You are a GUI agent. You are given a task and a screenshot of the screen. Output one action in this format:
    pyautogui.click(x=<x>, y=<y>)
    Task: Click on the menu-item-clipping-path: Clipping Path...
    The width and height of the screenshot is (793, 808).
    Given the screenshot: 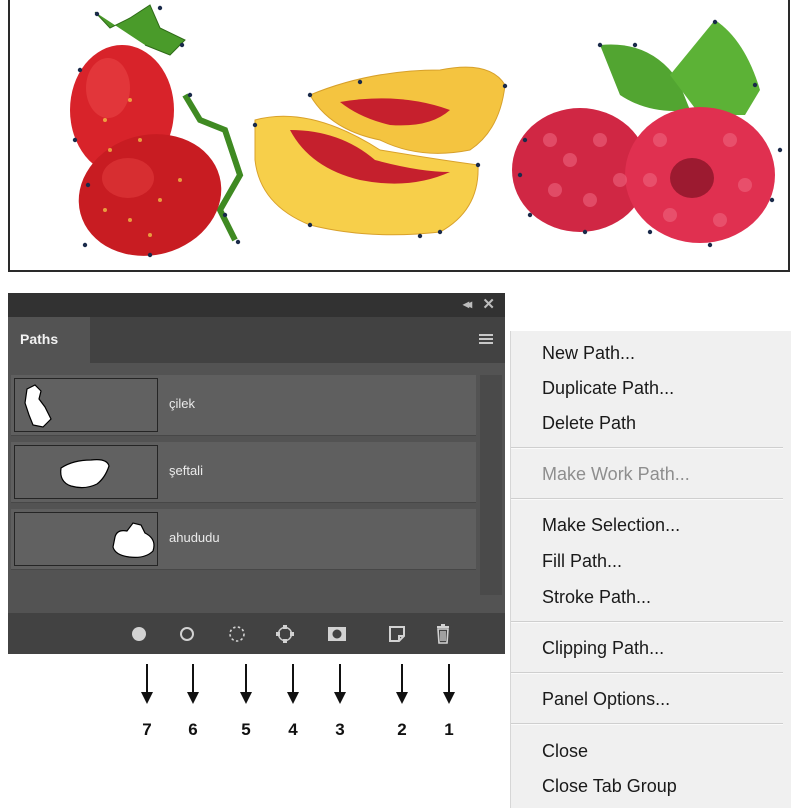 What is the action you would take?
    pyautogui.click(x=603, y=648)
    